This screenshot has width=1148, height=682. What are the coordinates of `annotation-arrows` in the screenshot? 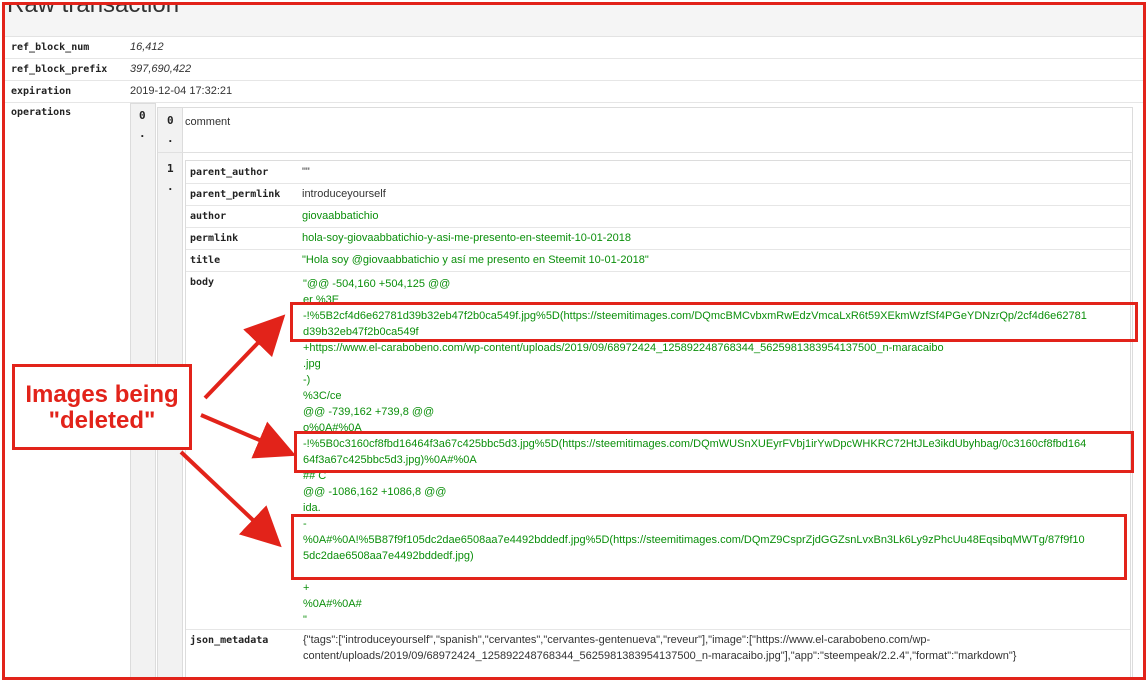 It's located at (238, 431).